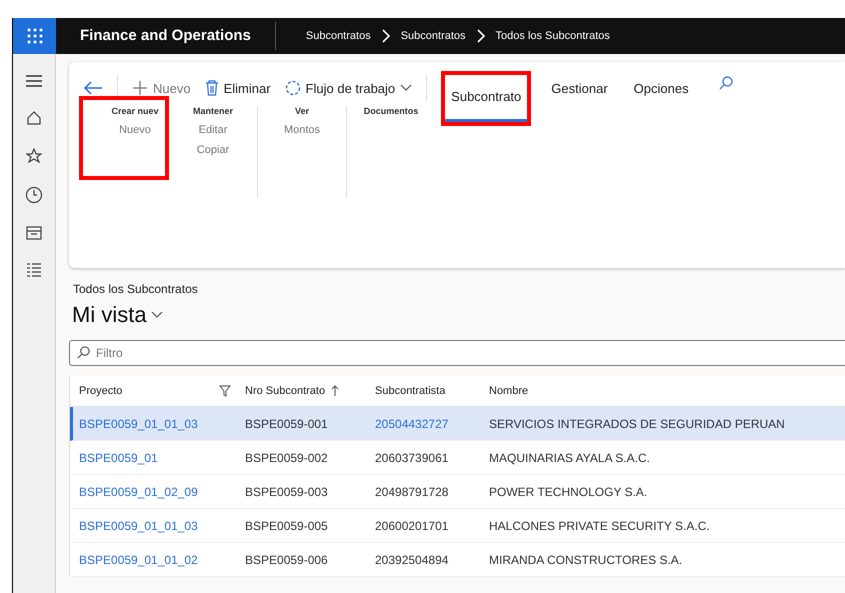 The width and height of the screenshot is (845, 593). What do you see at coordinates (93, 88) in the screenshot?
I see `back-arrow-icon` at bounding box center [93, 88].